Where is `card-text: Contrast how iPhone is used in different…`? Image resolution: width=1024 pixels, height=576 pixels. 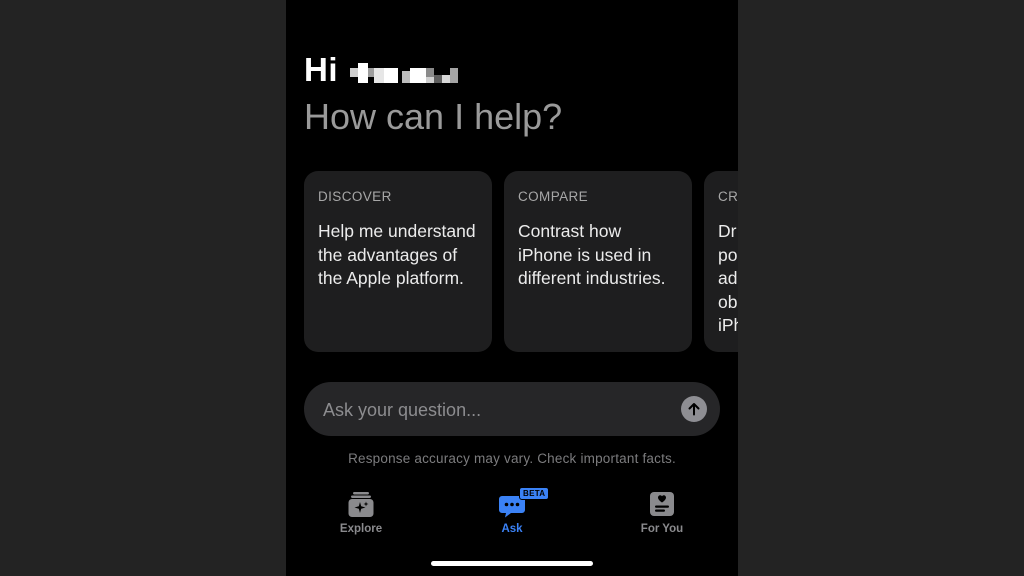
card-text: Contrast how iPhone is used in different… is located at coordinates (592, 254).